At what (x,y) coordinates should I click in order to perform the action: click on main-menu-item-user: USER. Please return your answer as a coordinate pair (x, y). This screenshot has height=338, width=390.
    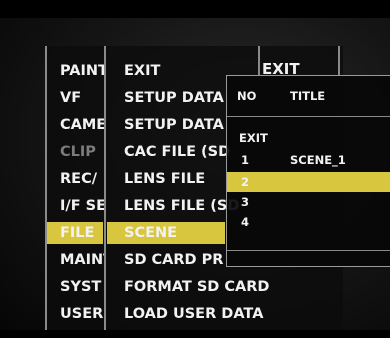
    Looking at the image, I should click on (82, 314).